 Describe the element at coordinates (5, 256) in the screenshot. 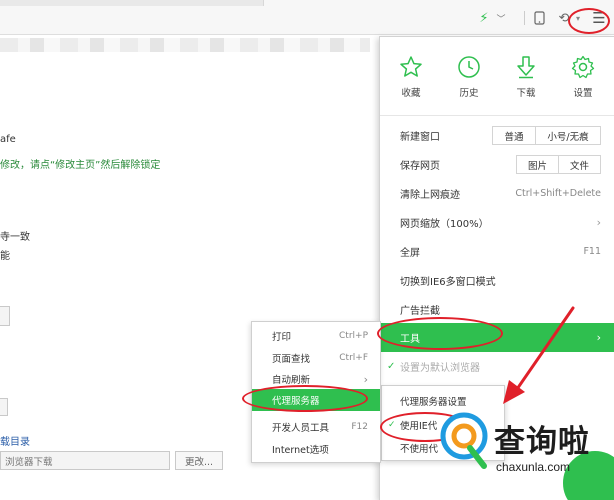

I see `page-text-function: 能` at that location.